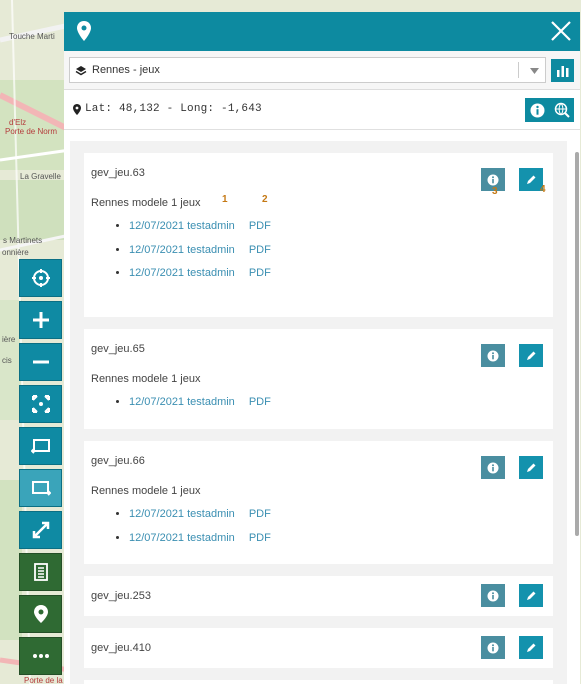 The height and width of the screenshot is (684, 581). What do you see at coordinates (40, 572) in the screenshot?
I see `legend-list-button` at bounding box center [40, 572].